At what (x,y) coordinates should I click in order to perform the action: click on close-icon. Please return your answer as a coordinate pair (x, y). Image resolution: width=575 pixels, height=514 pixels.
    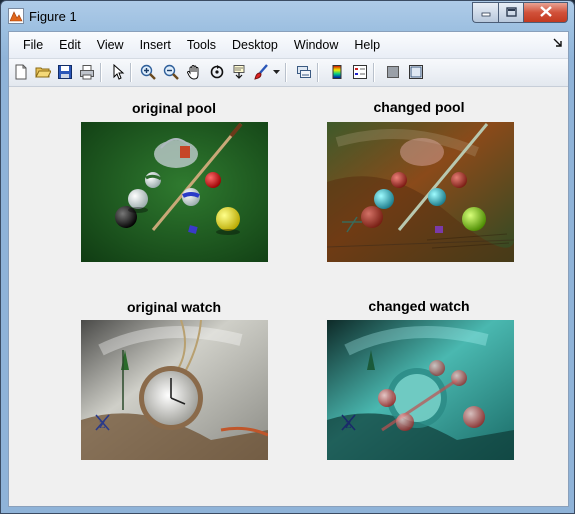
    Looking at the image, I should click on (545, 13).